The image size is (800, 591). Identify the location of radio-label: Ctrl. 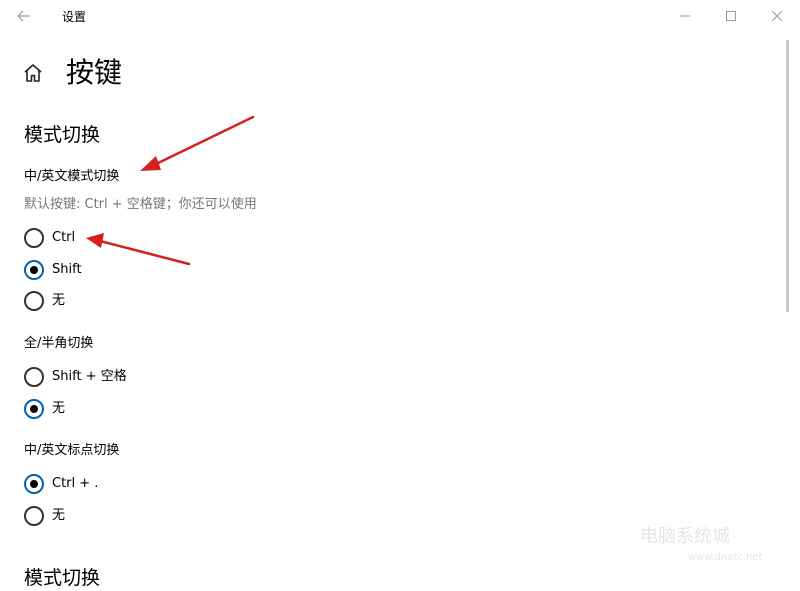
(64, 237).